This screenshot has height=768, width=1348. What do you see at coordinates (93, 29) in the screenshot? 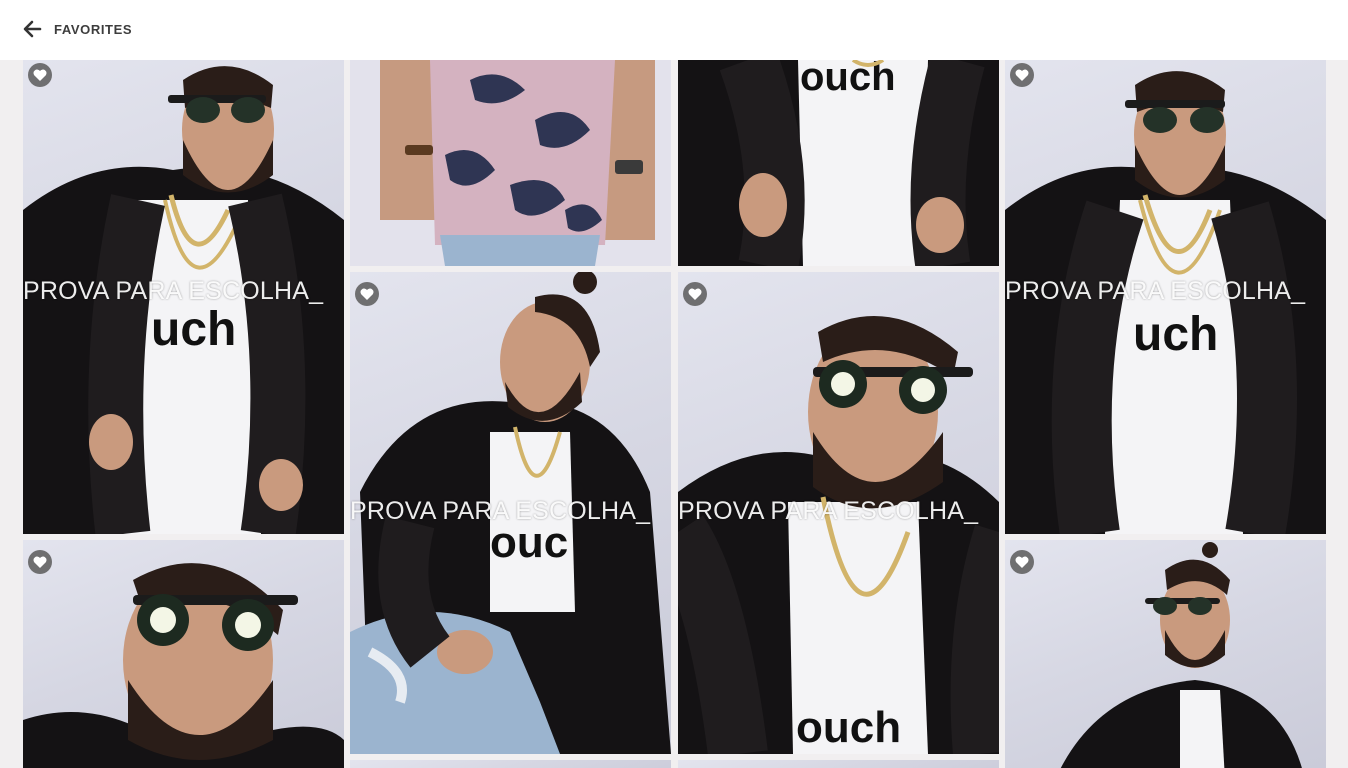
I see `page-title: FAVORITES` at bounding box center [93, 29].